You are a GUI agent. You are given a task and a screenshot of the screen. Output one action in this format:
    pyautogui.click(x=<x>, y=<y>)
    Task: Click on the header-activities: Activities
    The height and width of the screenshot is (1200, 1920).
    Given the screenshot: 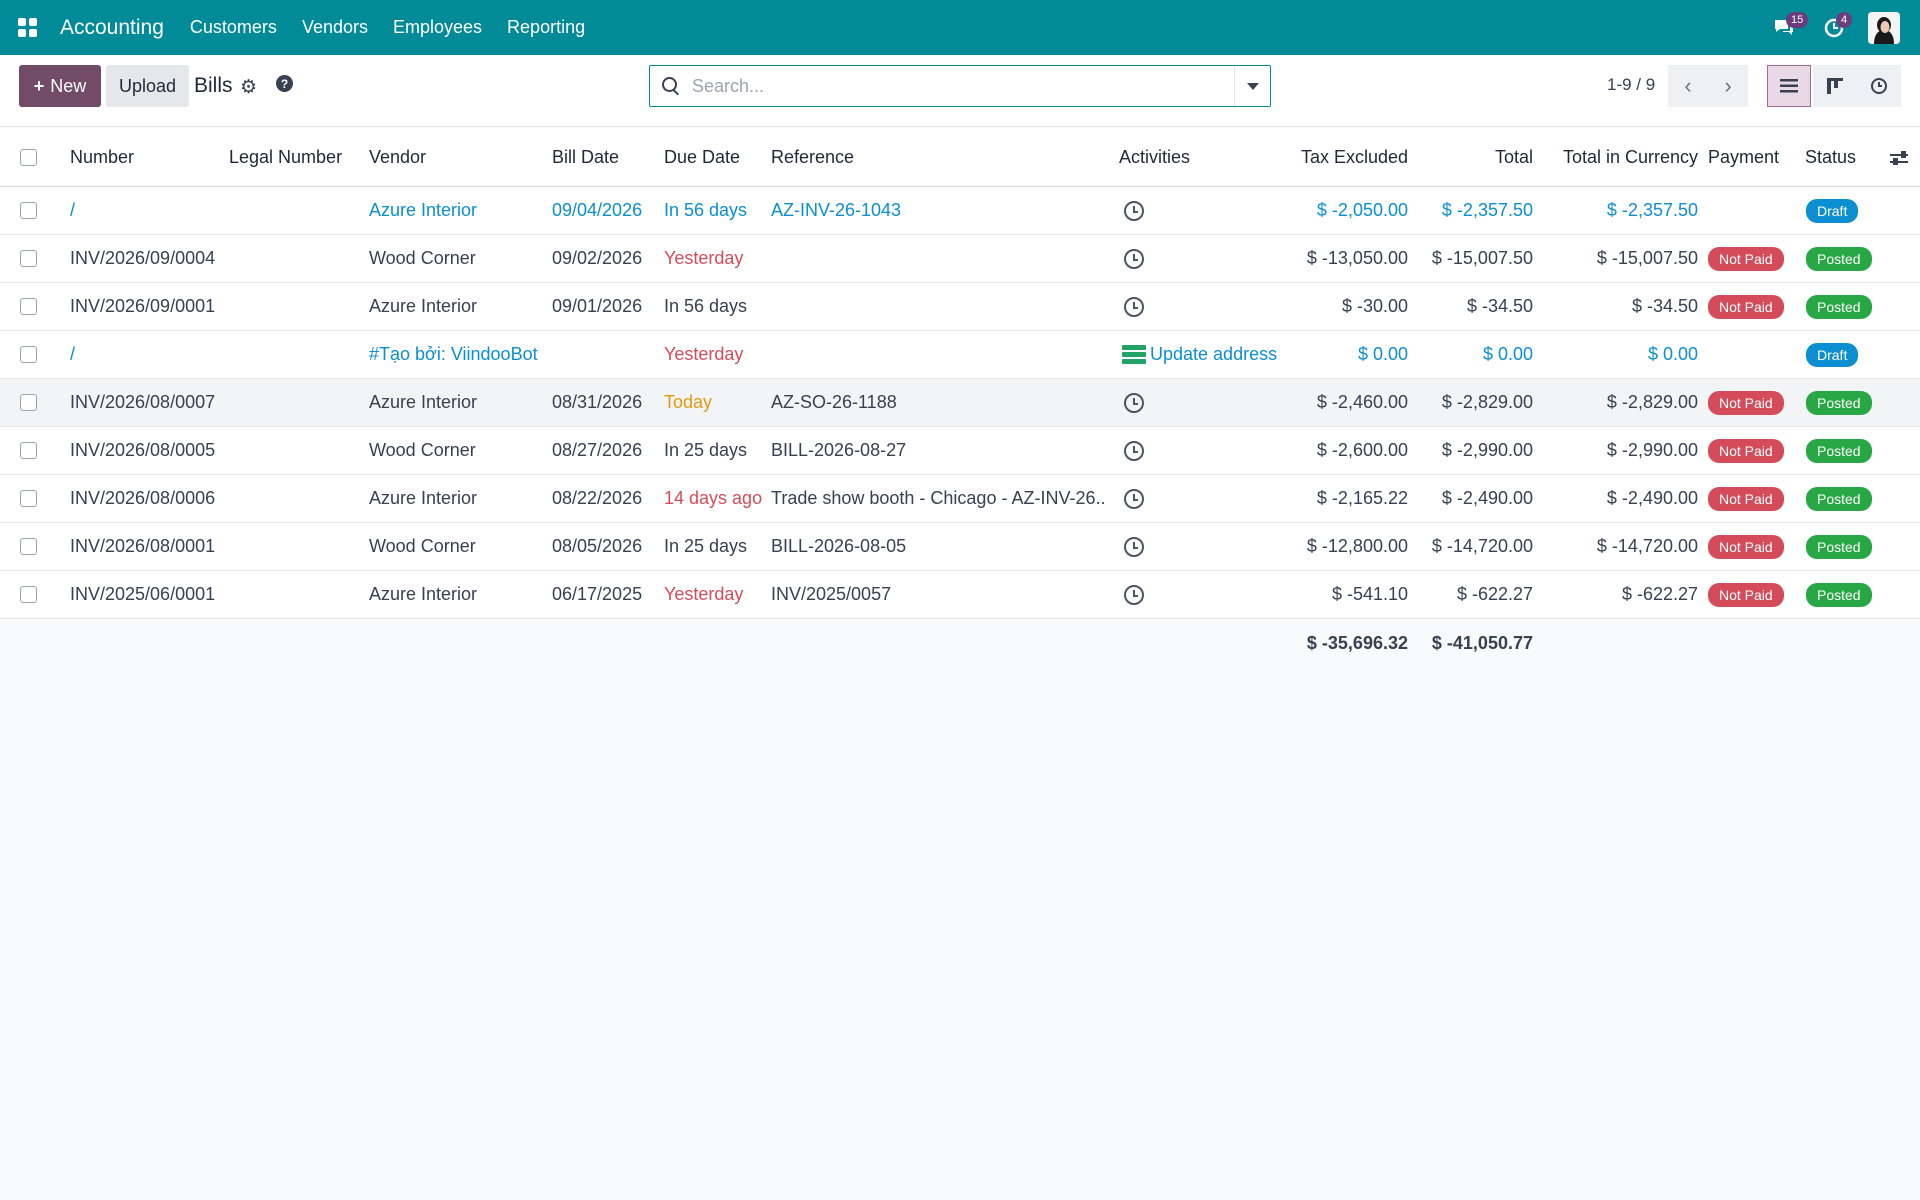 What is the action you would take?
    pyautogui.click(x=1154, y=157)
    